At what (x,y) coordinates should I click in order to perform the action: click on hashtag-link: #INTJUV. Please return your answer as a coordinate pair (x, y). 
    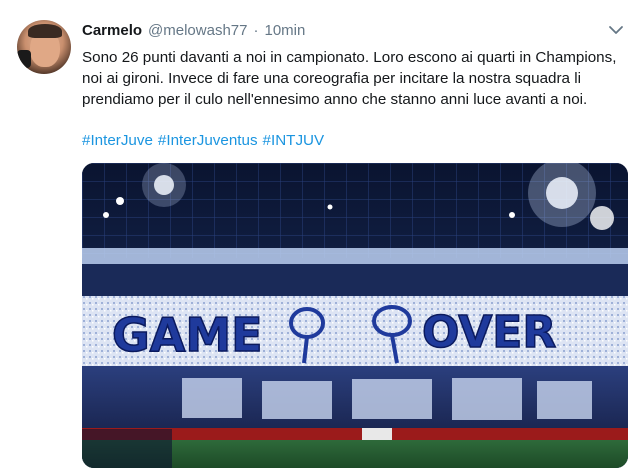
    Looking at the image, I should click on (294, 140).